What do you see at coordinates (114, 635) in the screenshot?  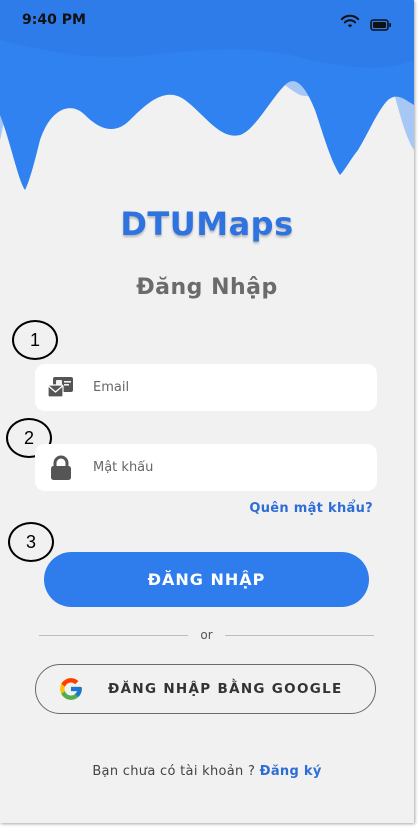 I see `divider-line-left` at bounding box center [114, 635].